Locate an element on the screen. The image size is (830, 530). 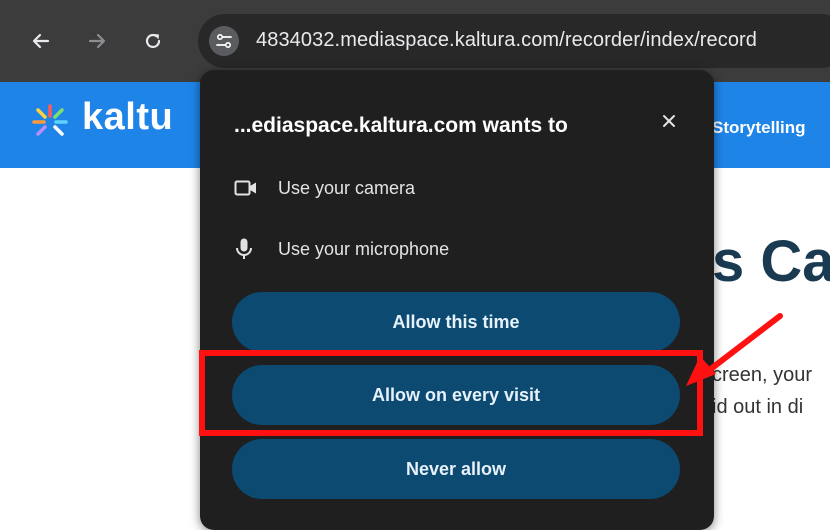
allow-this-time-button: Allow this time is located at coordinates (456, 322).